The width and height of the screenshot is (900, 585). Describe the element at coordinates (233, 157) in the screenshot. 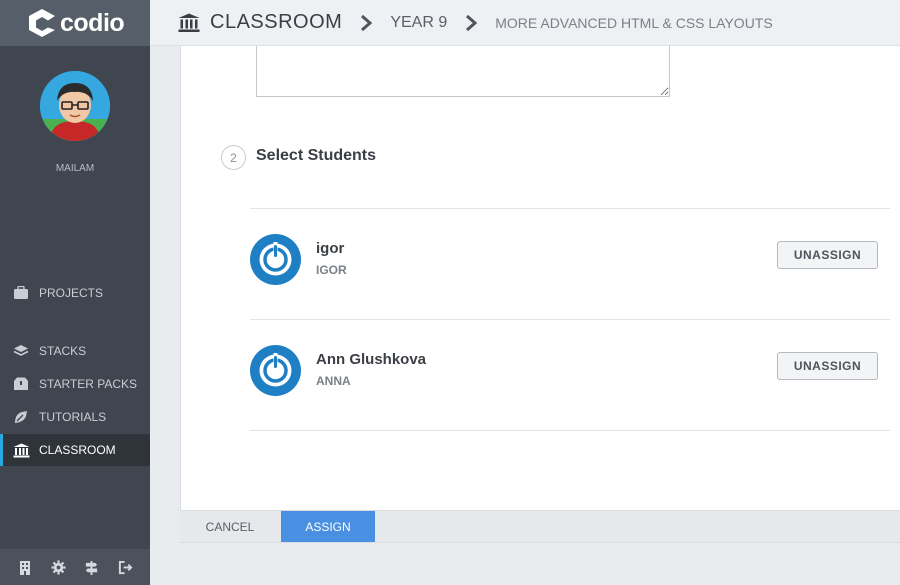

I see `step-number: 2` at that location.